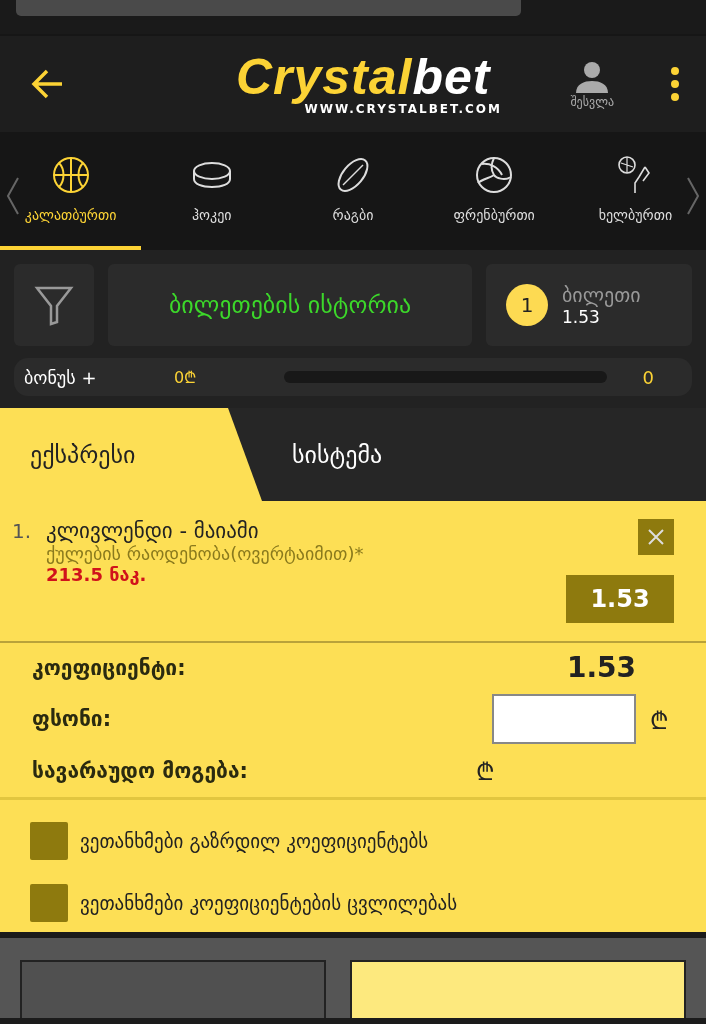 The width and height of the screenshot is (706, 1024). Describe the element at coordinates (13, 196) in the screenshot. I see `chevron-left-icon` at that location.